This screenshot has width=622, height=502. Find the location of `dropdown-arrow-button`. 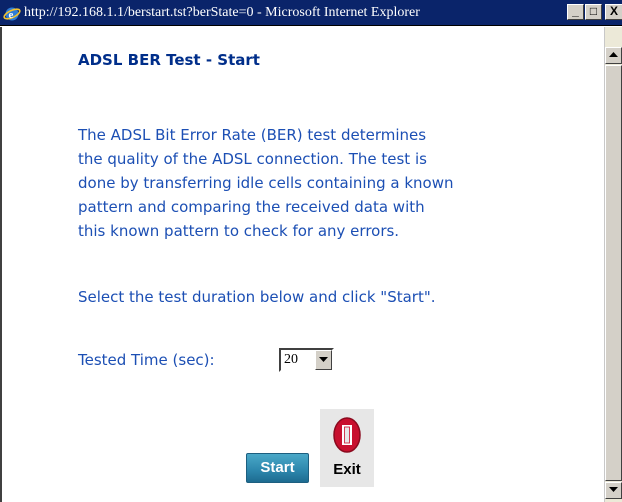

dropdown-arrow-button is located at coordinates (323, 360).